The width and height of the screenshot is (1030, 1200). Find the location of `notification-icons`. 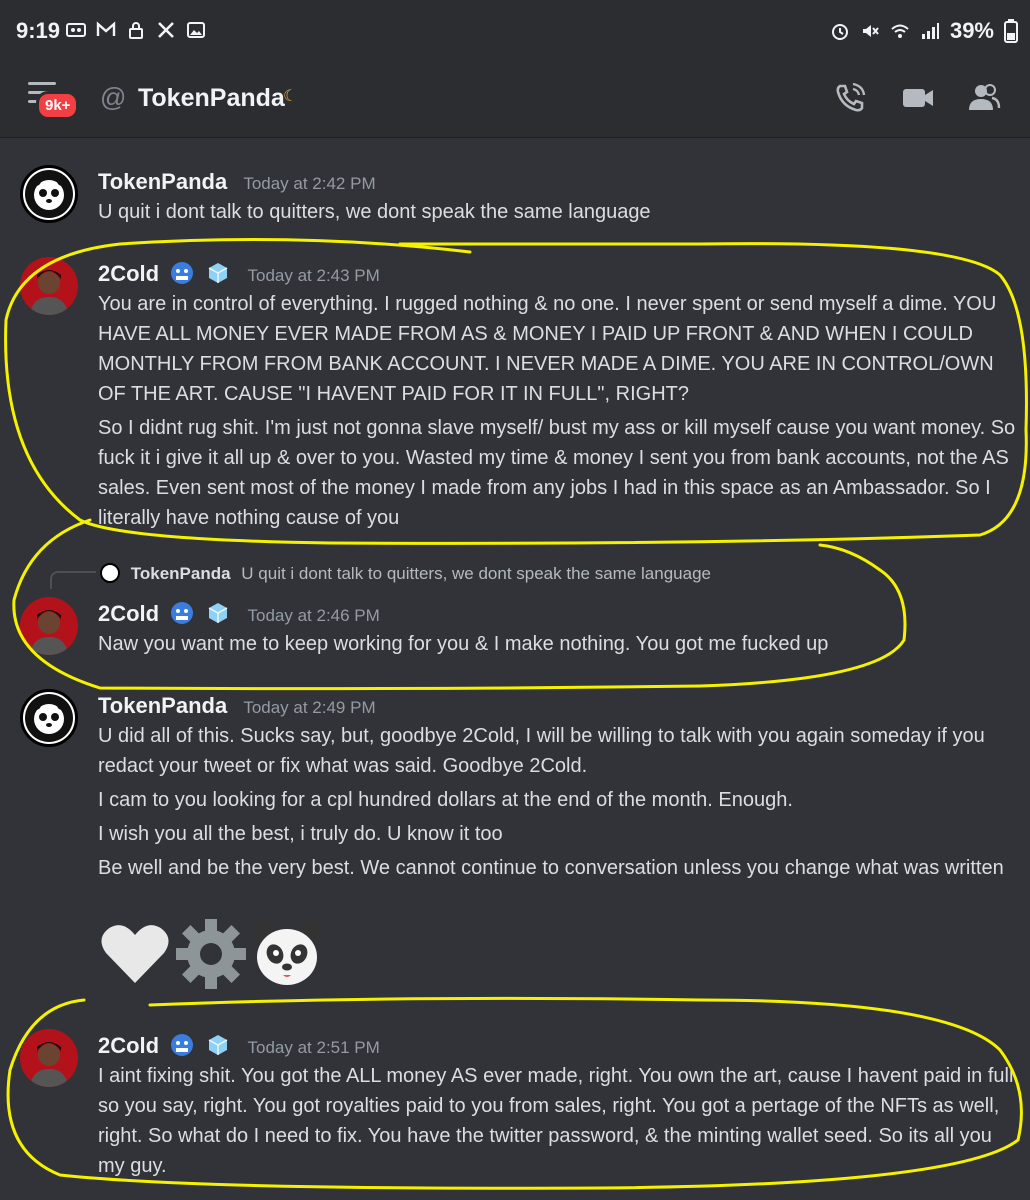

notification-icons is located at coordinates (136, 30).